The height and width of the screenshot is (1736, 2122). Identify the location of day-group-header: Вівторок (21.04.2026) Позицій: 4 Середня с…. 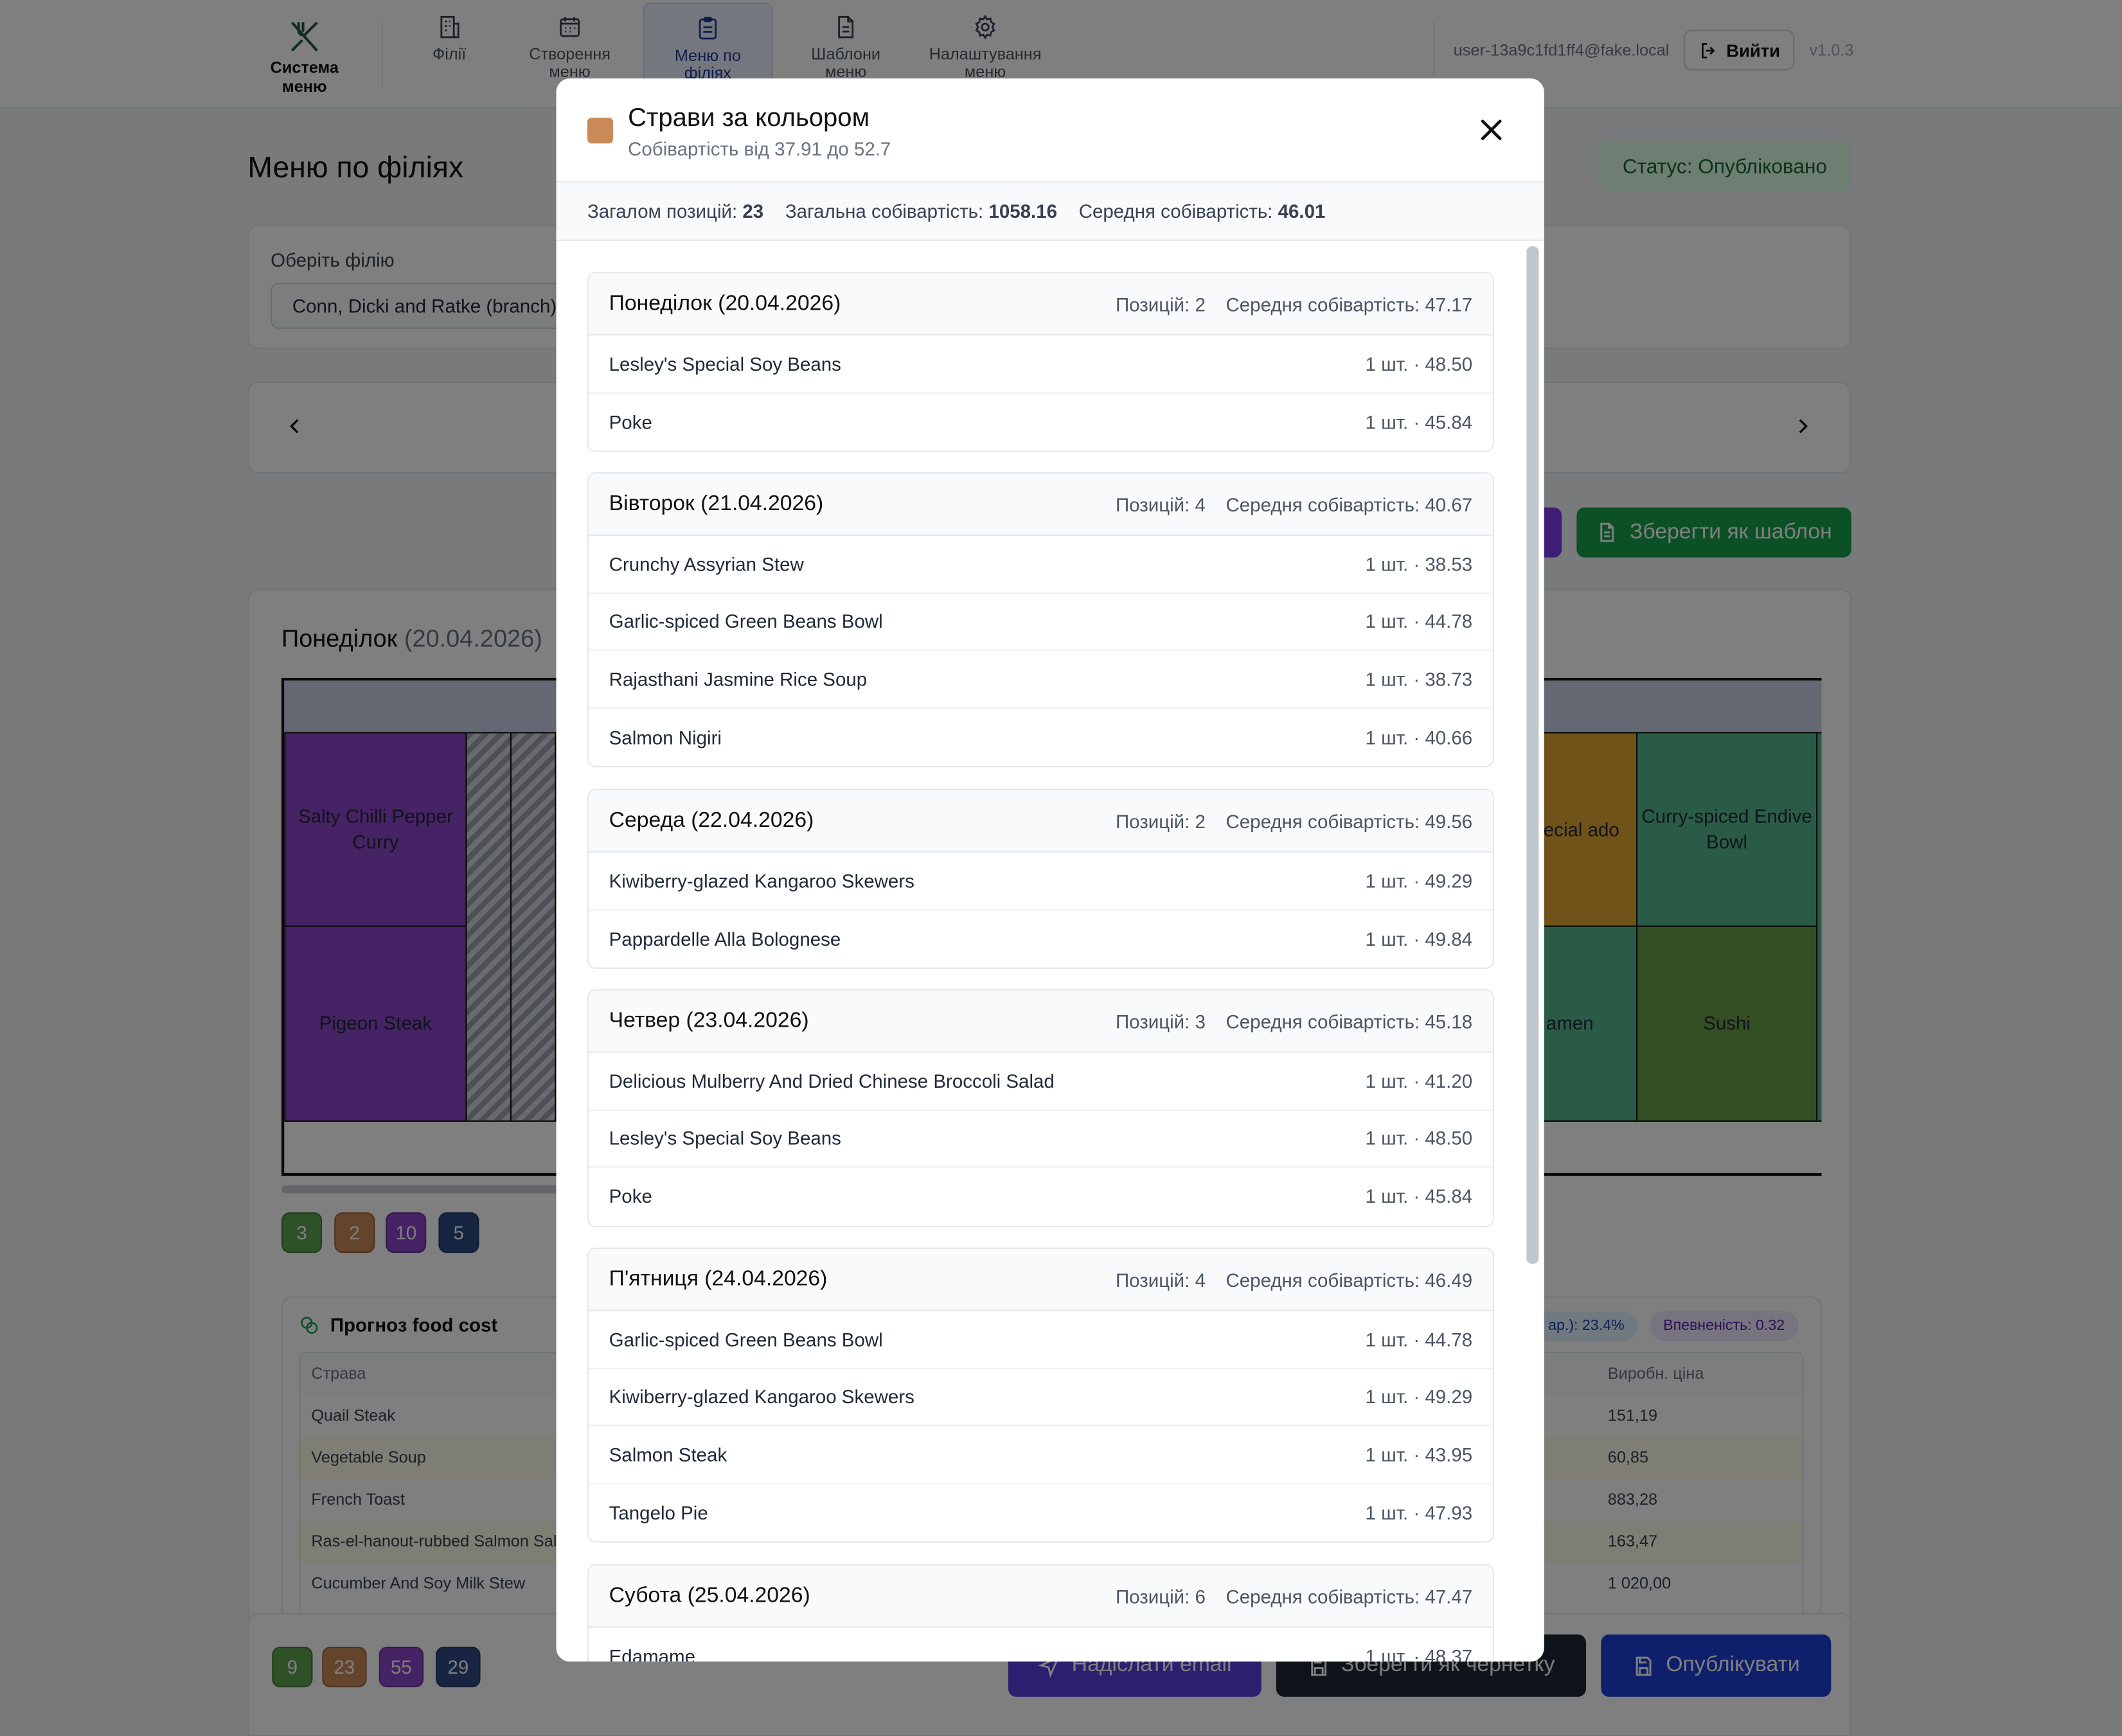
(1041, 505).